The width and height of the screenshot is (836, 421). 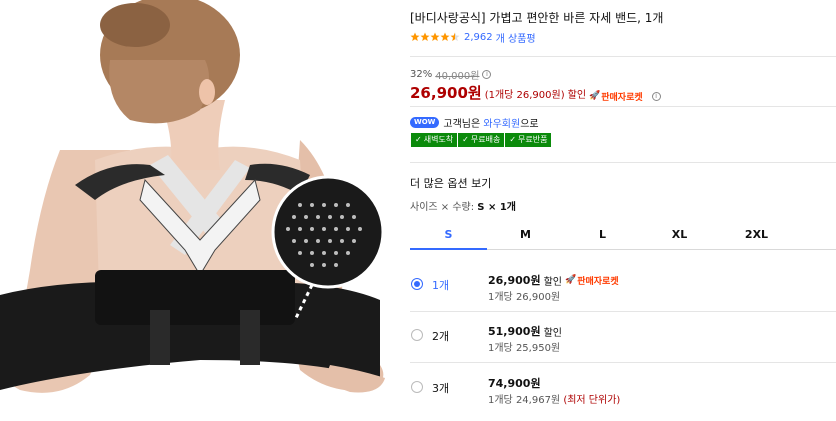 I want to click on wow-text: 고객님은 와우회원으로, so click(x=490, y=122).